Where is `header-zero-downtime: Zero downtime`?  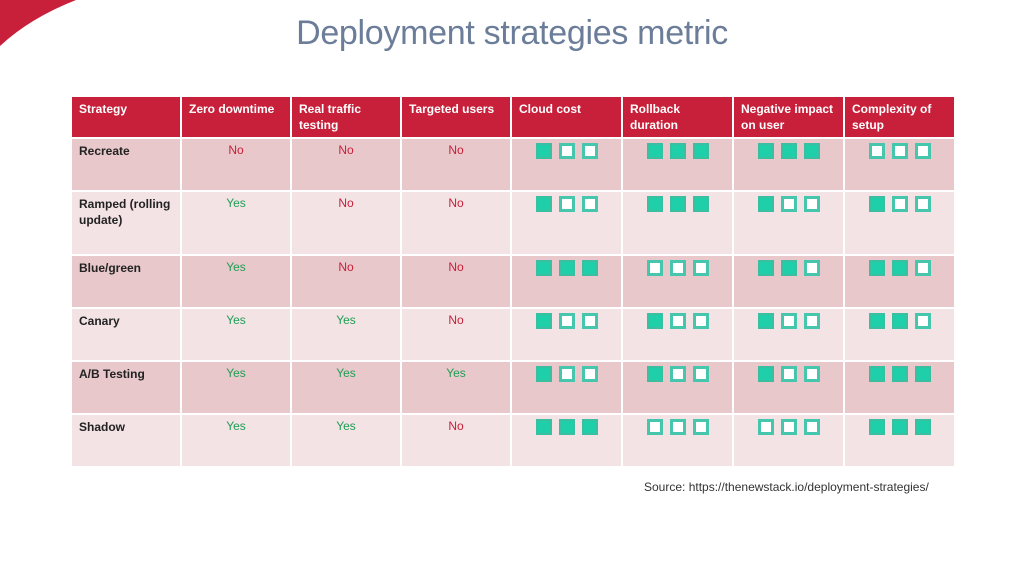
header-zero-downtime: Zero downtime is located at coordinates (236, 117).